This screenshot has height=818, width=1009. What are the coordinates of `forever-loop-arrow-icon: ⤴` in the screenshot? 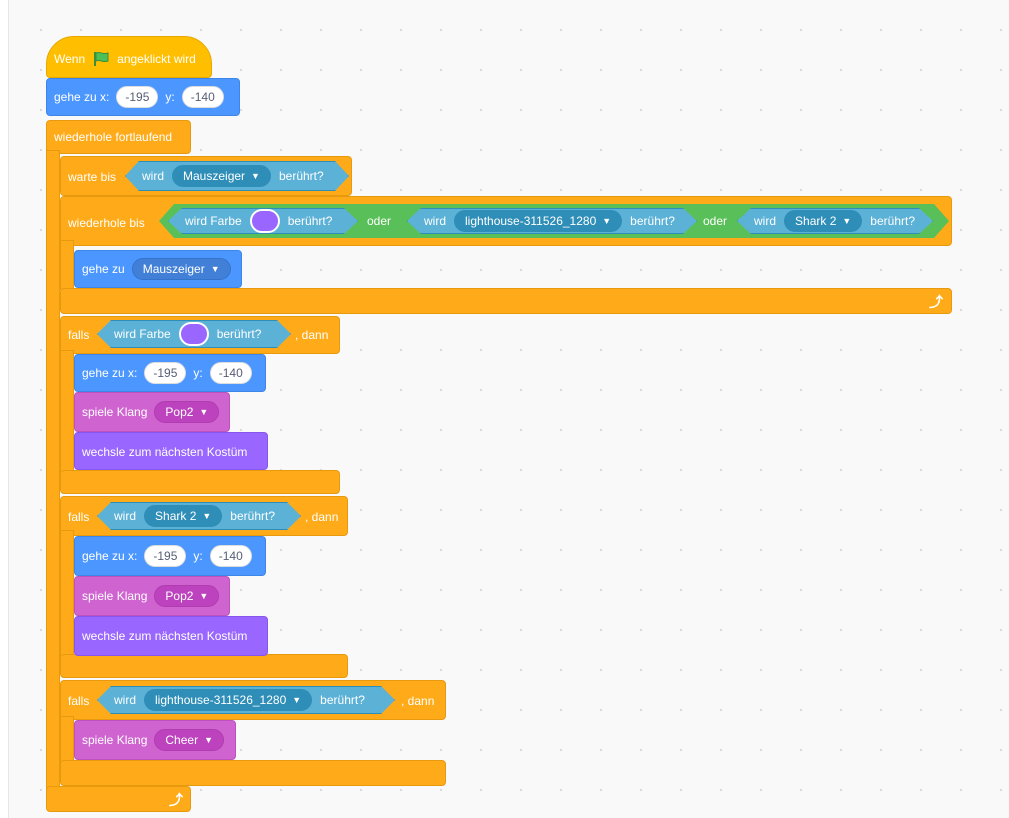 It's located at (176, 800).